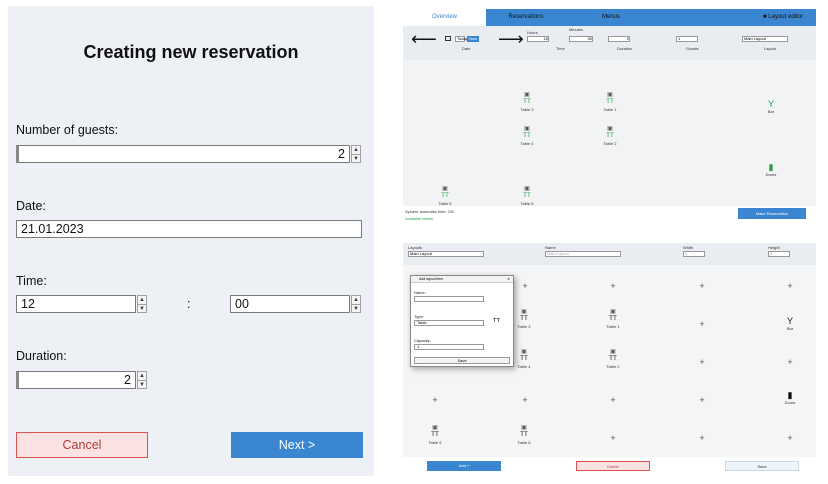 The width and height of the screenshot is (828, 484). What do you see at coordinates (687, 39) in the screenshot?
I see `guests-input: 1` at bounding box center [687, 39].